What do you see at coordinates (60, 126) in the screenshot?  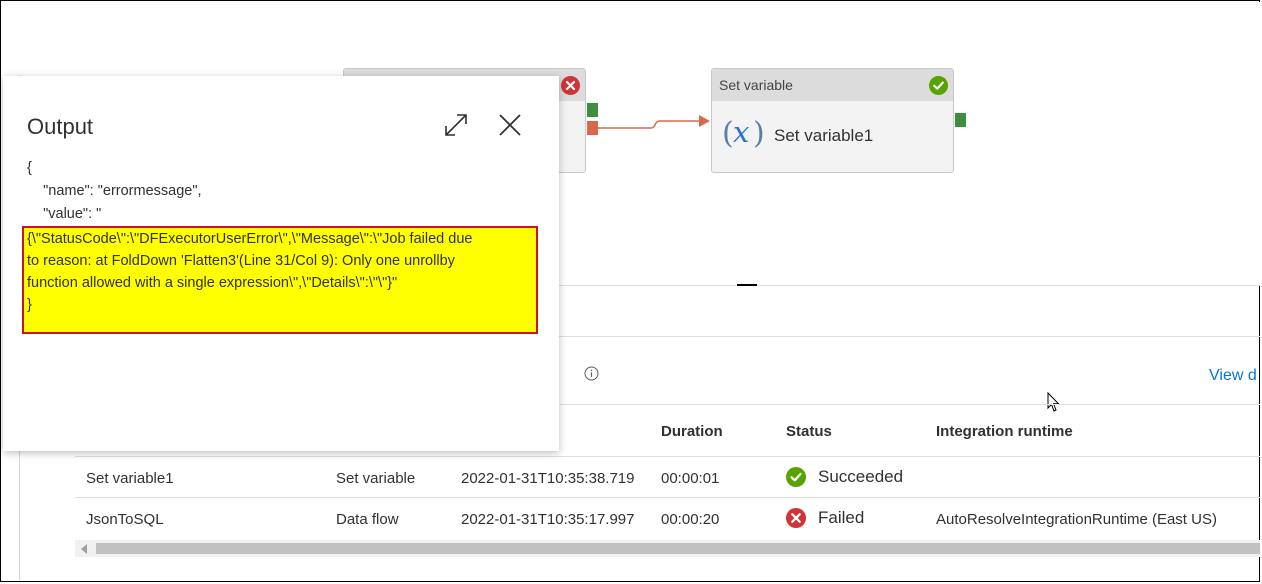 I see `output-title: Output` at bounding box center [60, 126].